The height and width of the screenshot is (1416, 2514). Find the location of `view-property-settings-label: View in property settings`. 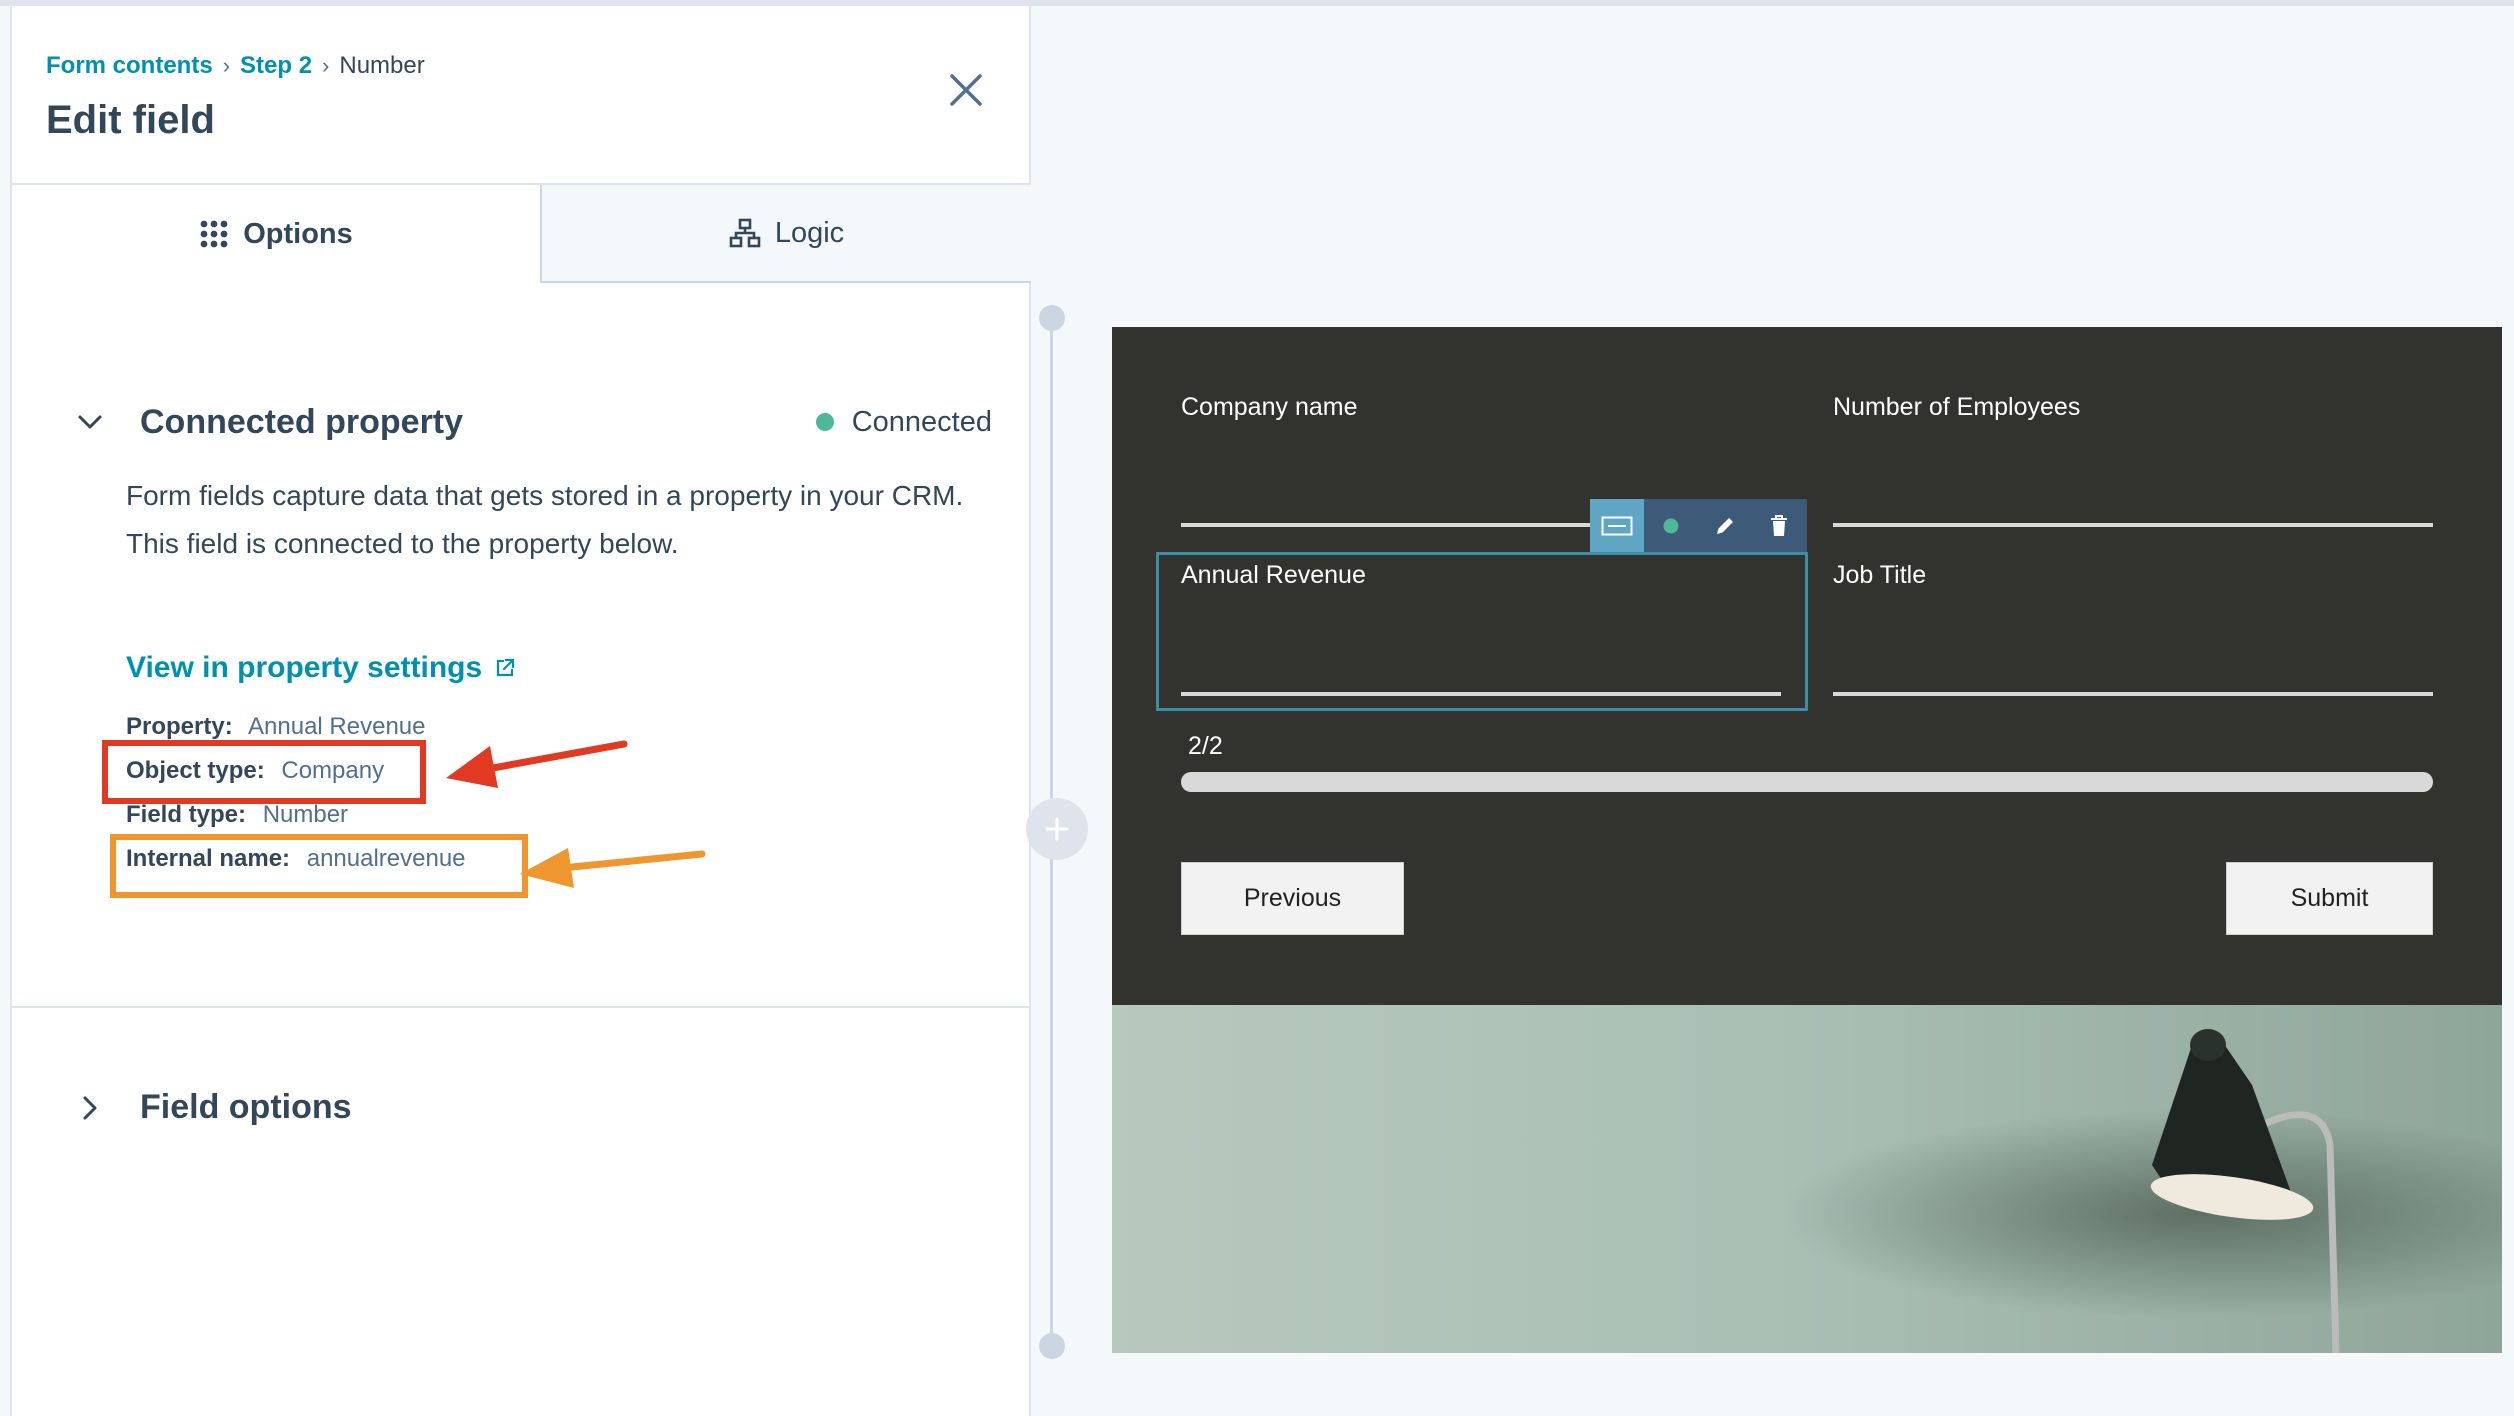

view-property-settings-label: View in property settings is located at coordinates (304, 667).